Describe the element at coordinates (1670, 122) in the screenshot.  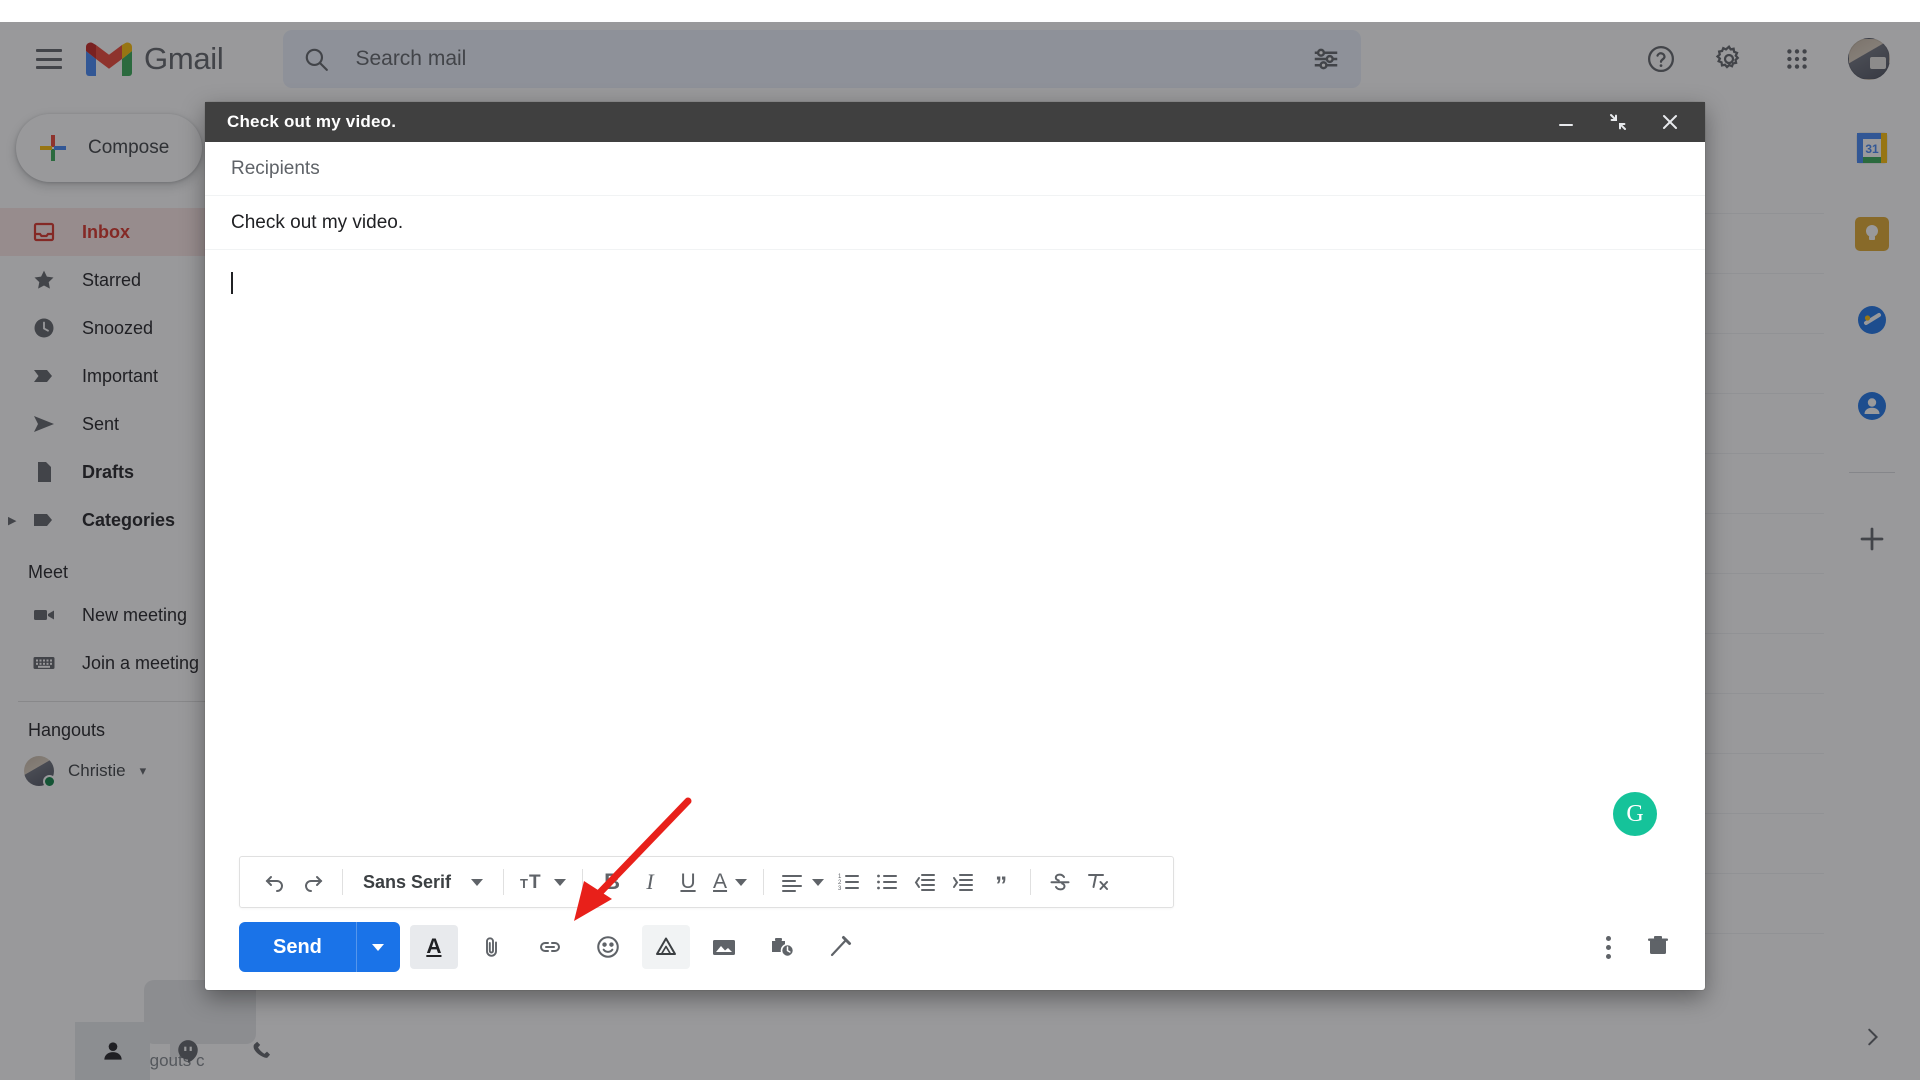
I see `close-icon` at that location.